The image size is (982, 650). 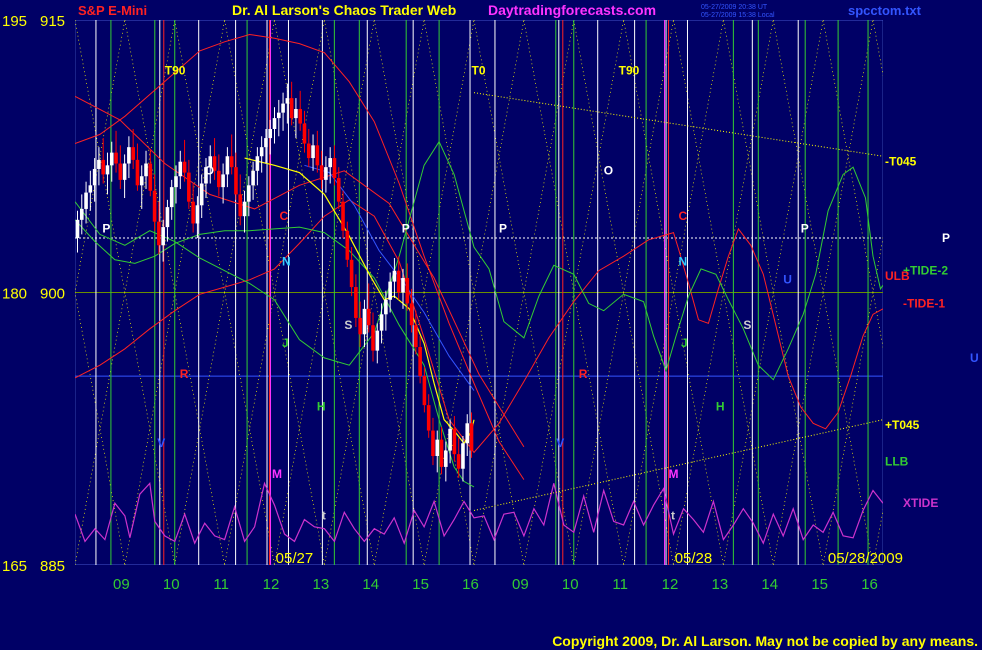 What do you see at coordinates (738, 15) in the screenshot?
I see `timestamp-local: 05-27/2009 15:38 Local` at bounding box center [738, 15].